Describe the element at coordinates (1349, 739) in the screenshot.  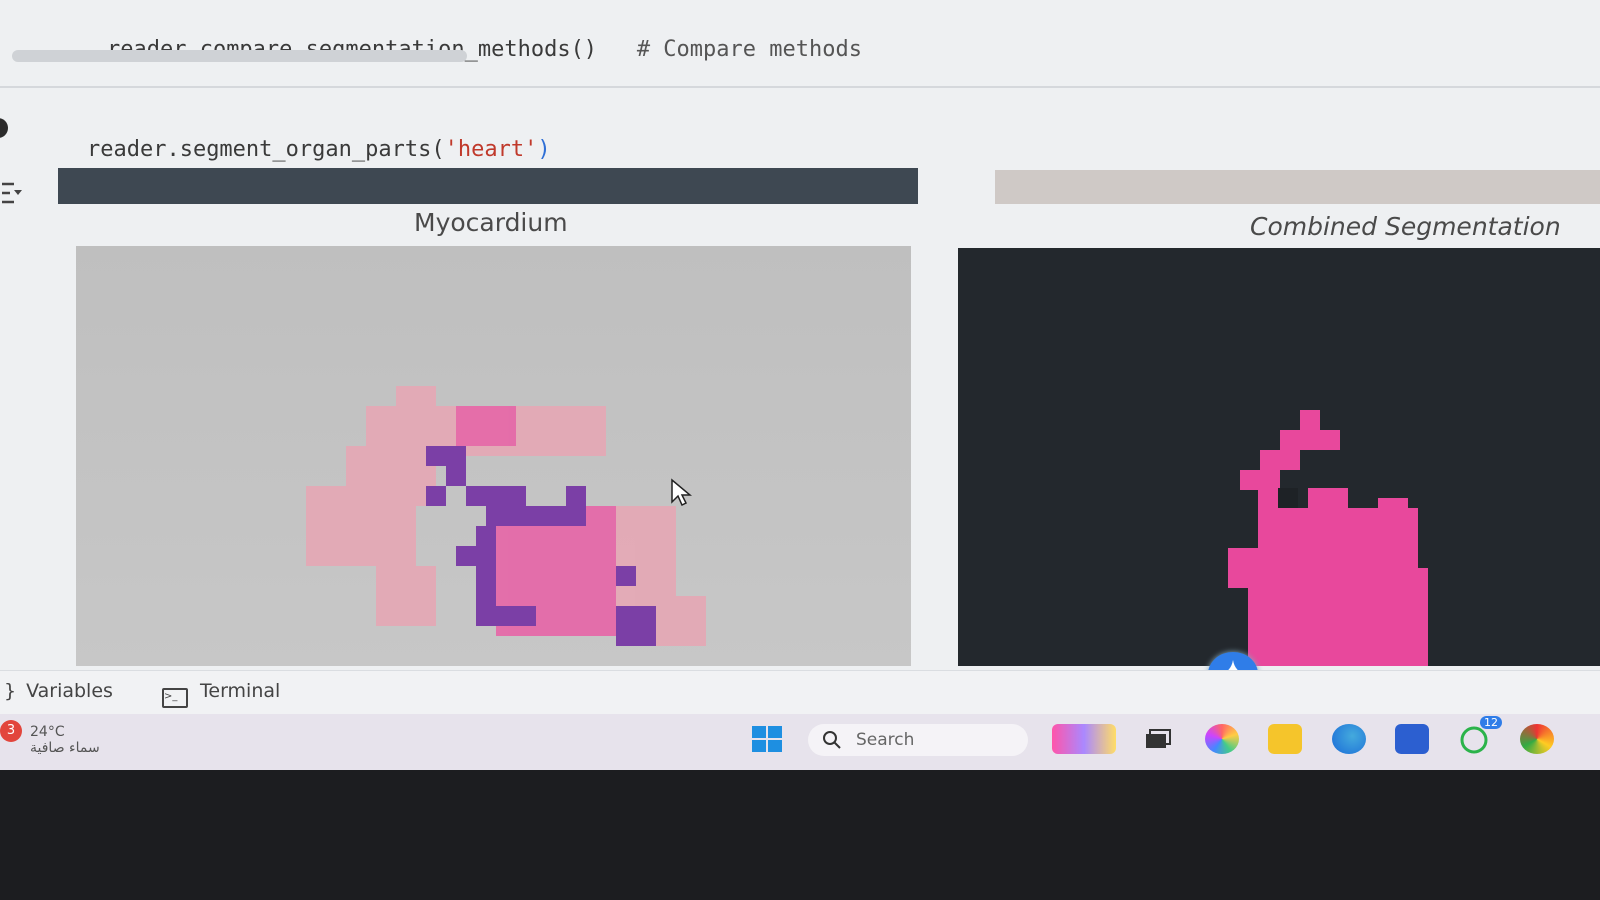
I see `edge-browser-icon` at that location.